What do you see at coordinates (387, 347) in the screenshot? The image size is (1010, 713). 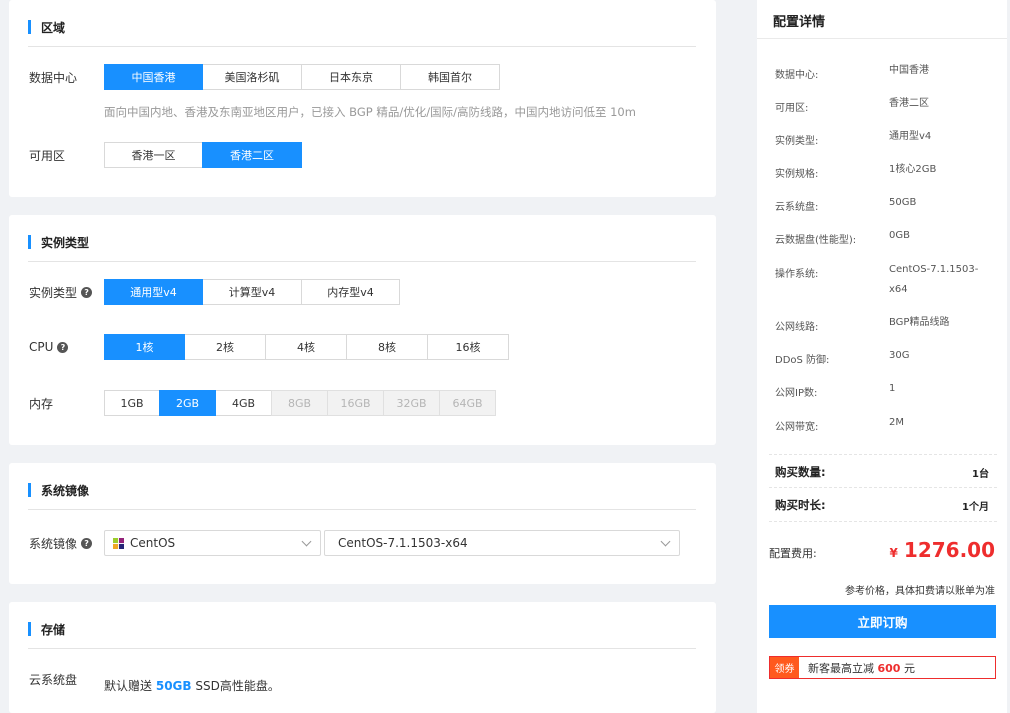 I see `cpu-option: 8核` at bounding box center [387, 347].